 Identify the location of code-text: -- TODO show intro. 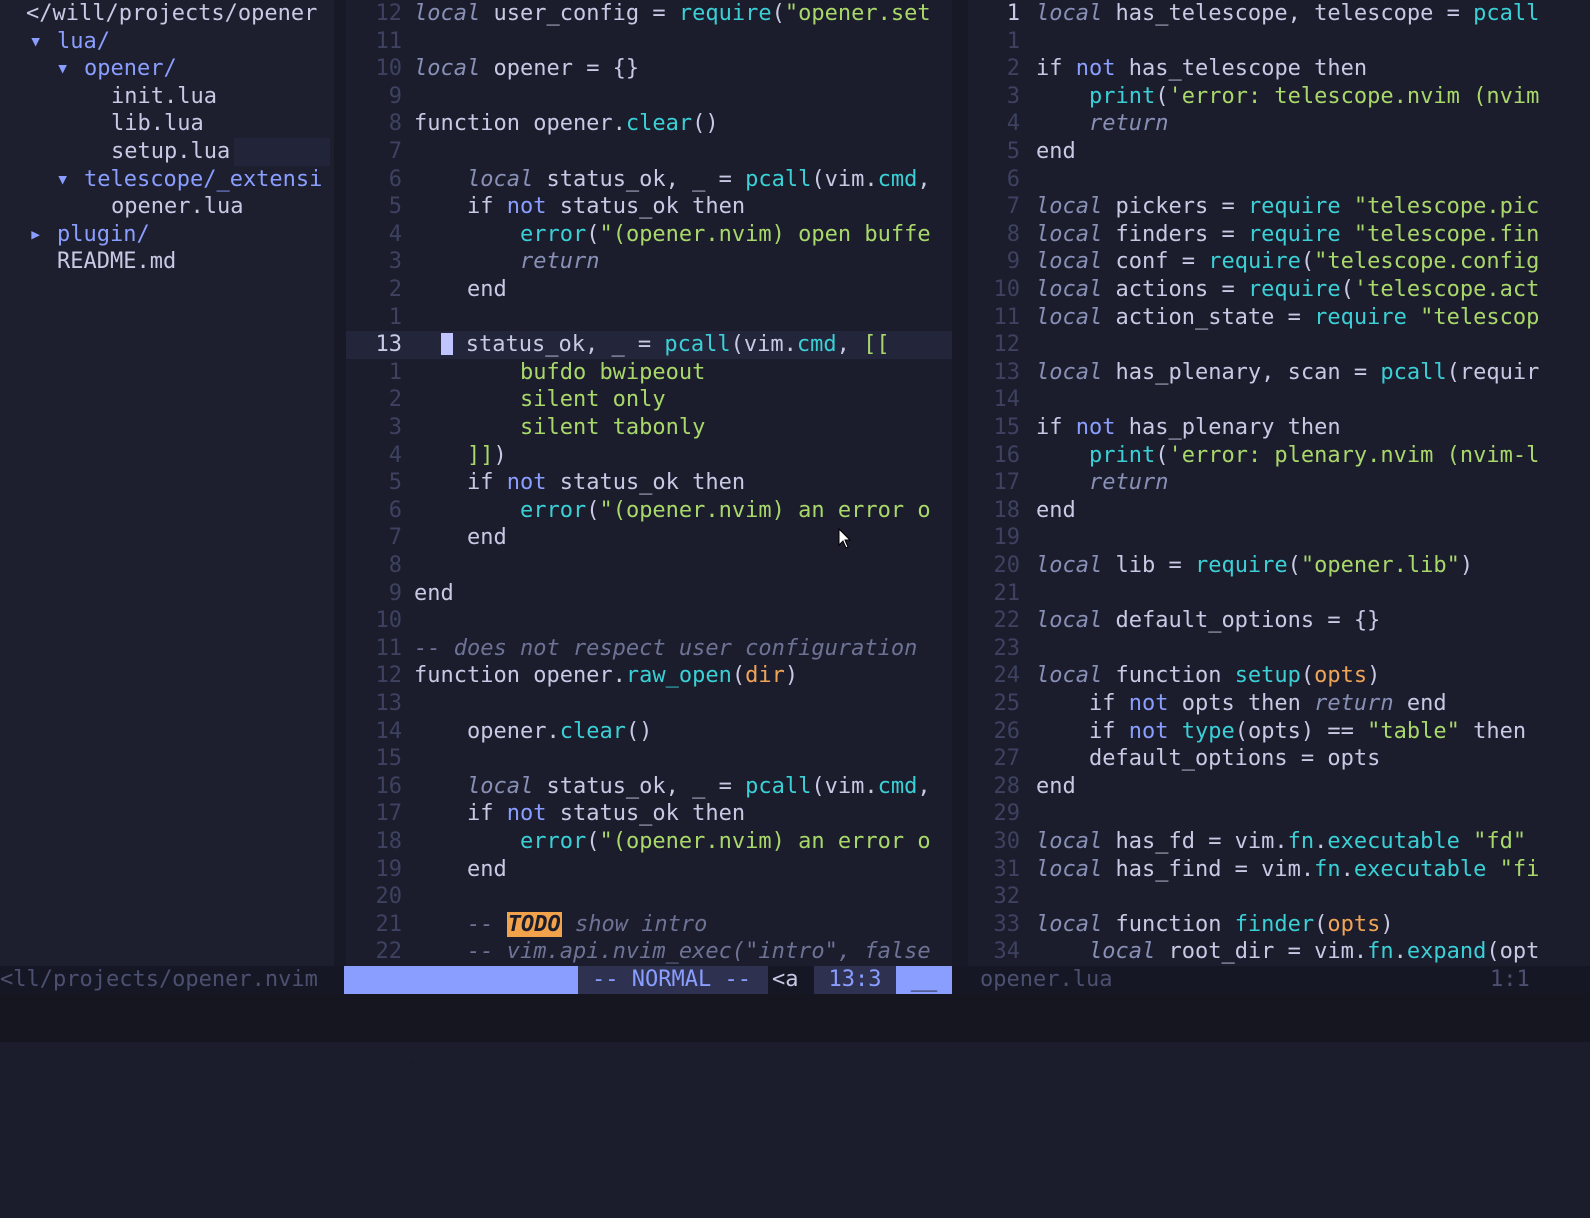
(587, 924).